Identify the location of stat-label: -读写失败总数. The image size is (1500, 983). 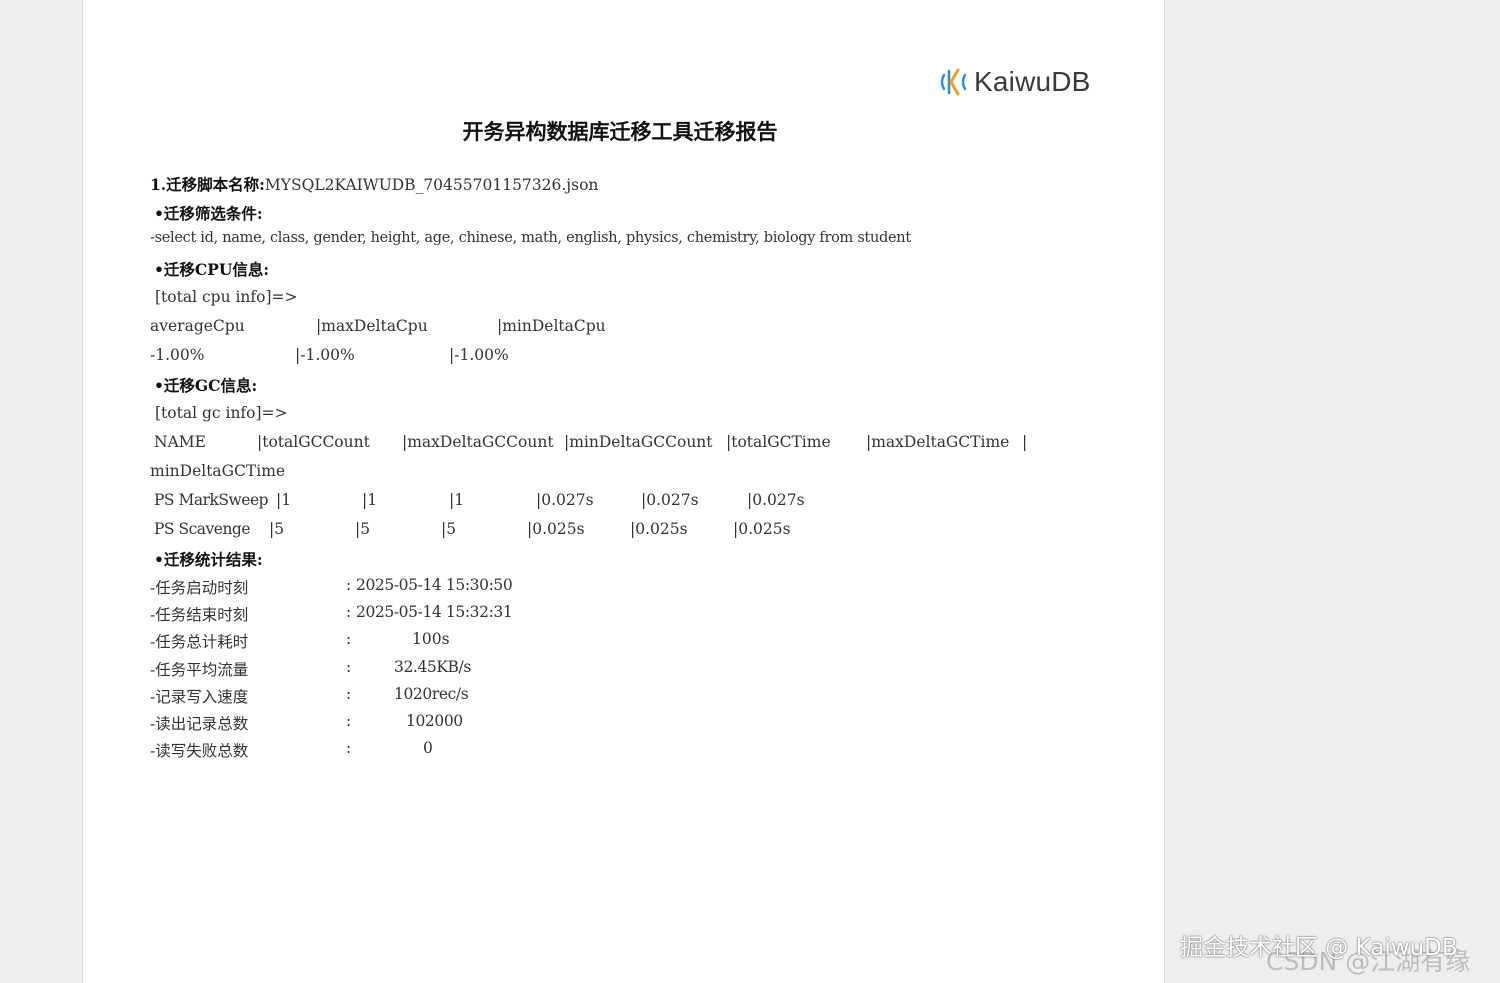
(199, 751).